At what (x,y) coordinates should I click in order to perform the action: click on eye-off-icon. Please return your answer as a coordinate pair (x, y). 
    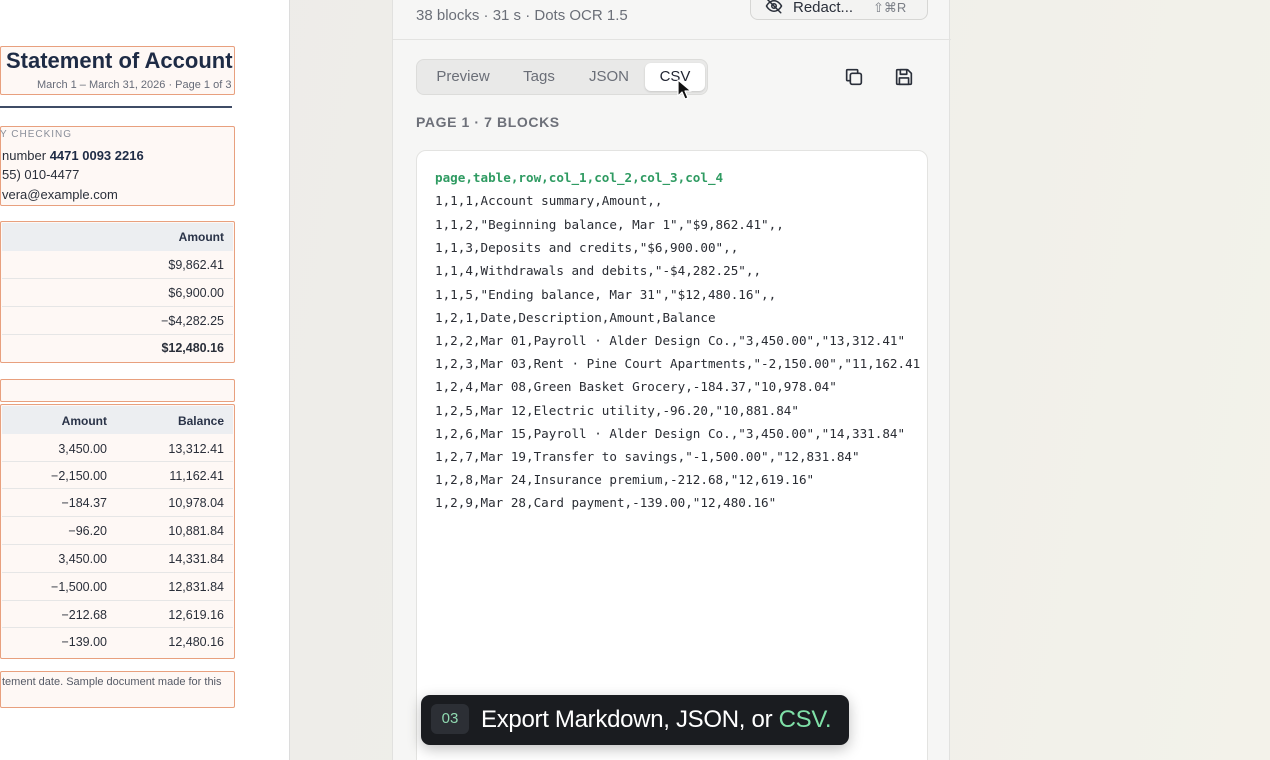
    Looking at the image, I should click on (774, 7).